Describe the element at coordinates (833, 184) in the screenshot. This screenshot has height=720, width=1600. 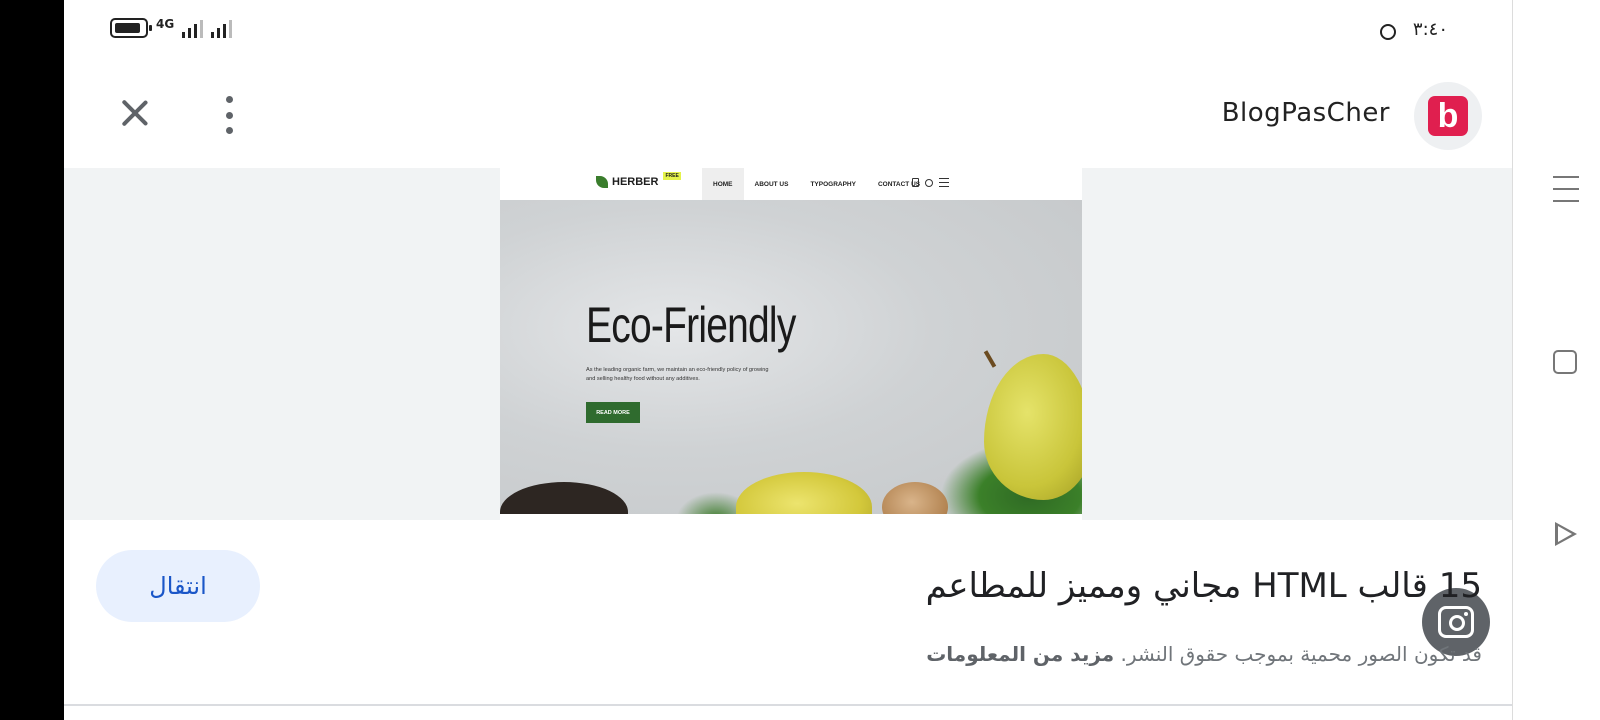
I see `preview-menu-item: TYPOGRAPHY` at that location.